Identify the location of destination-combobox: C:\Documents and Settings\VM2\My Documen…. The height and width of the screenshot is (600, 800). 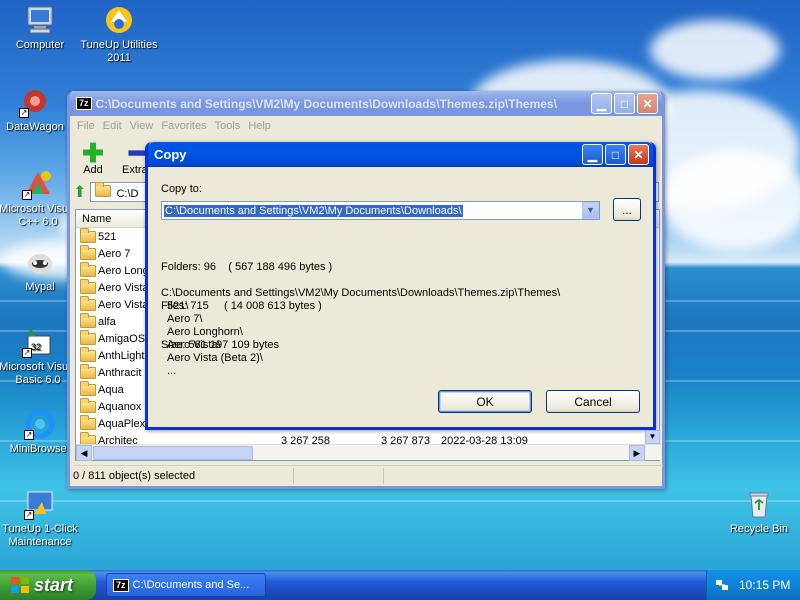
(380, 210).